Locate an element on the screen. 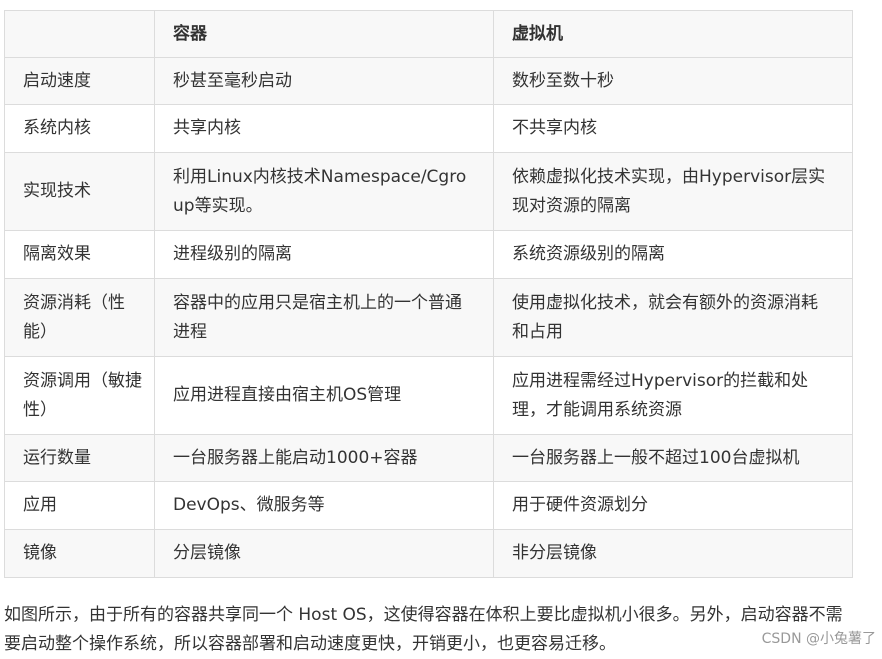  row-label: 启动速度 is located at coordinates (79, 81).